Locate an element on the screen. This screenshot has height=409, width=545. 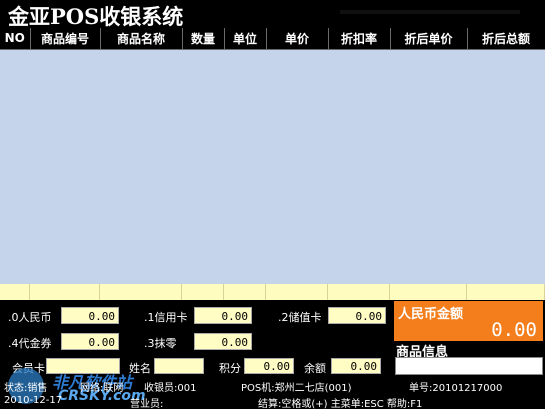
balance-label: 余额 is located at coordinates (315, 368).